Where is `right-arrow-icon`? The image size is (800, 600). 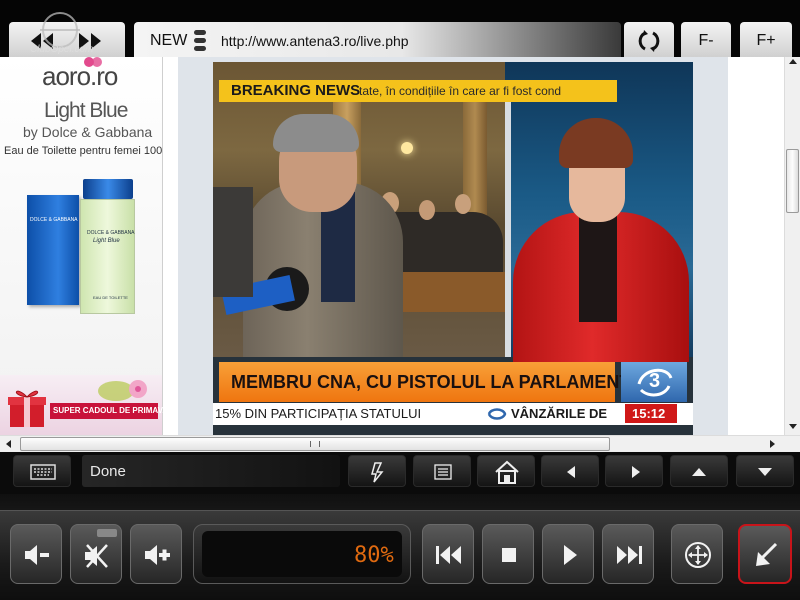 right-arrow-icon is located at coordinates (636, 472).